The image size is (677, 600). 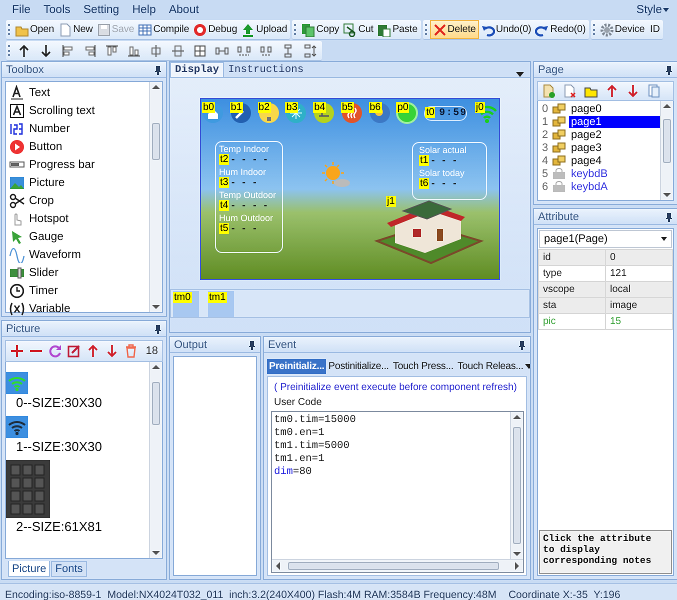 I want to click on panel-tab: Picture, so click(x=29, y=569).